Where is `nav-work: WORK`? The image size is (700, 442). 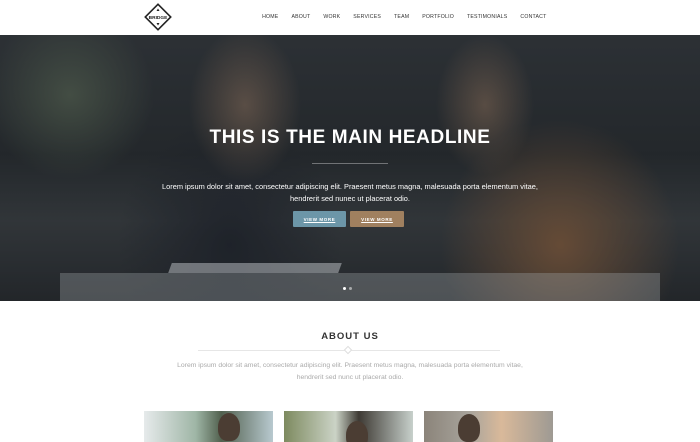 nav-work: WORK is located at coordinates (332, 17).